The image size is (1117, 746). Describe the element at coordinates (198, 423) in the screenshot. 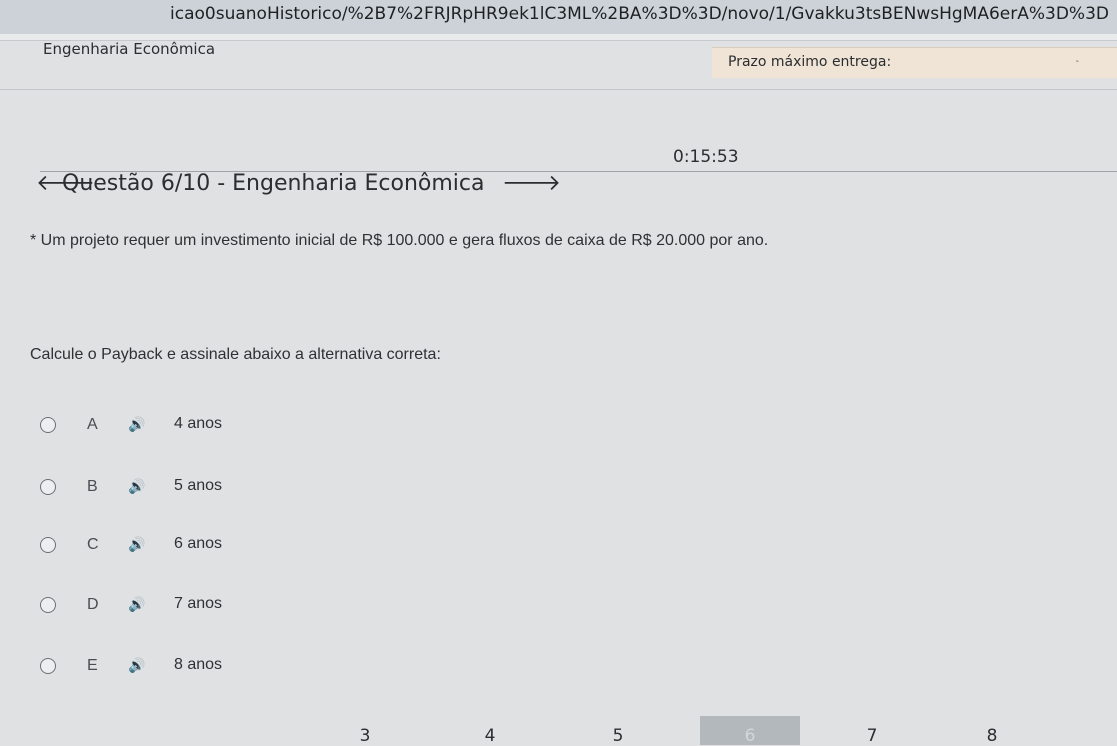

I see `option-text: 4 anos` at that location.